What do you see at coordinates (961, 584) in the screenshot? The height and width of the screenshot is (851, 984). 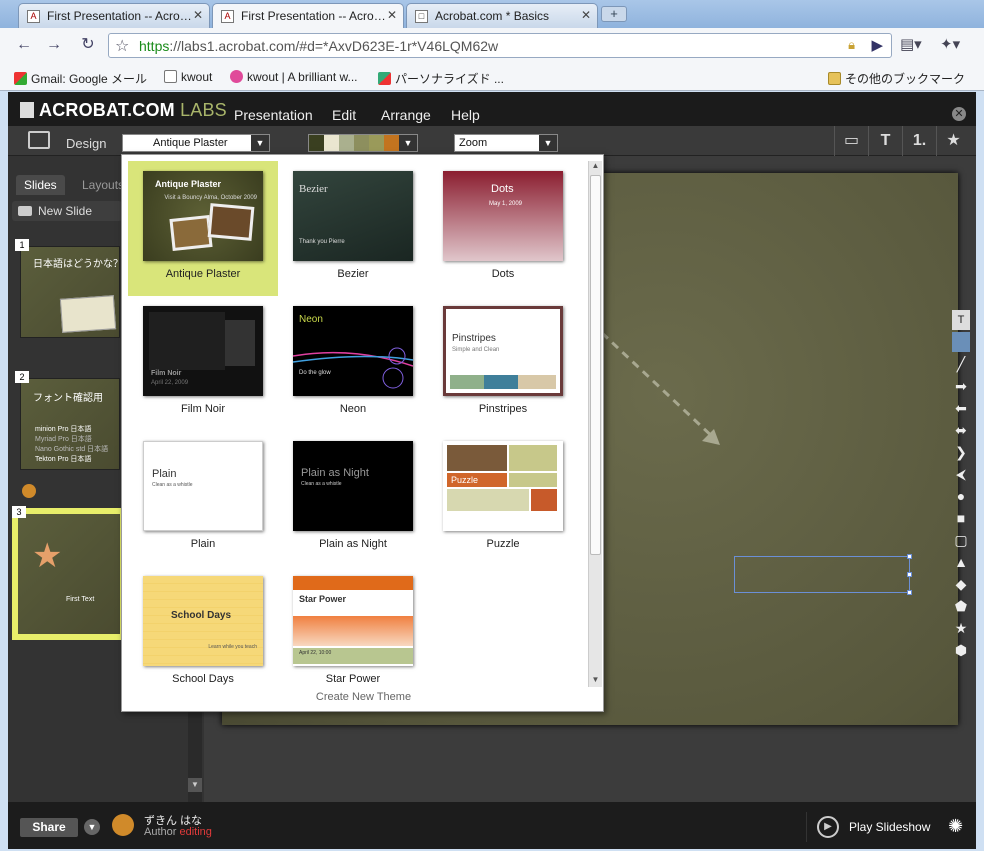 I see `diamond-icon: ◆` at bounding box center [961, 584].